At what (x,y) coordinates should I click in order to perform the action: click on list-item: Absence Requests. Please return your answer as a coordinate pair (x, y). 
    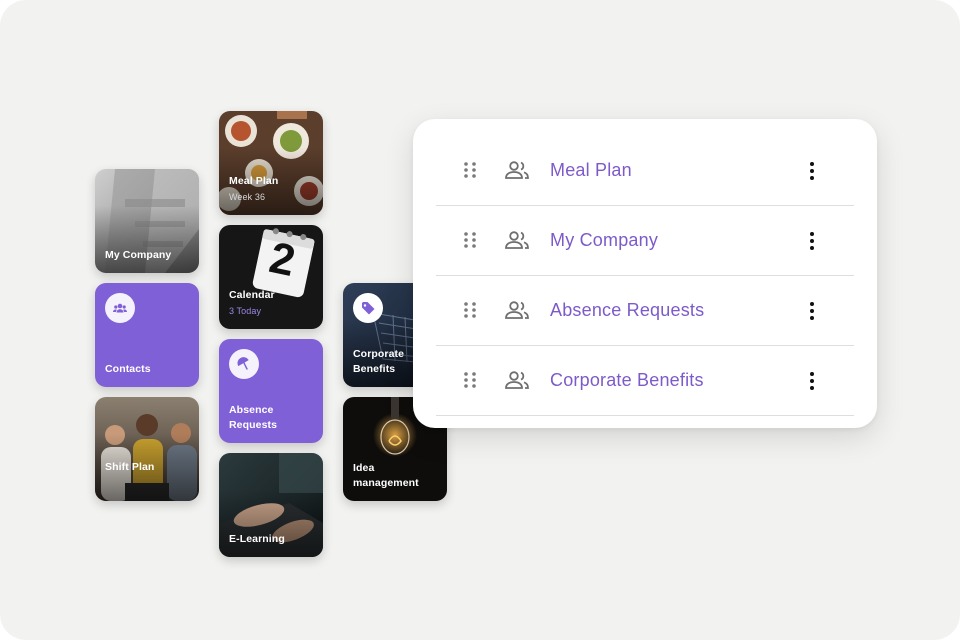
    Looking at the image, I should click on (645, 310).